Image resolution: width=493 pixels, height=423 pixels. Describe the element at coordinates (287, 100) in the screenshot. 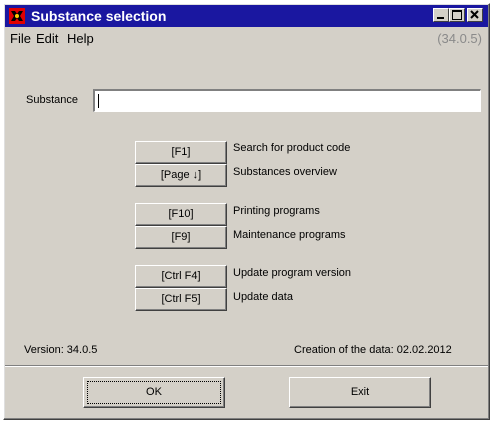

I see `substance-input` at that location.